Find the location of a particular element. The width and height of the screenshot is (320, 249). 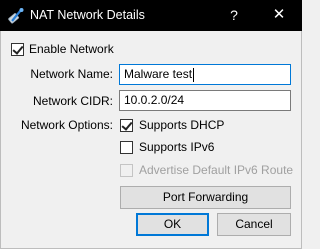

network-options-label: Network Options: is located at coordinates (66, 125).